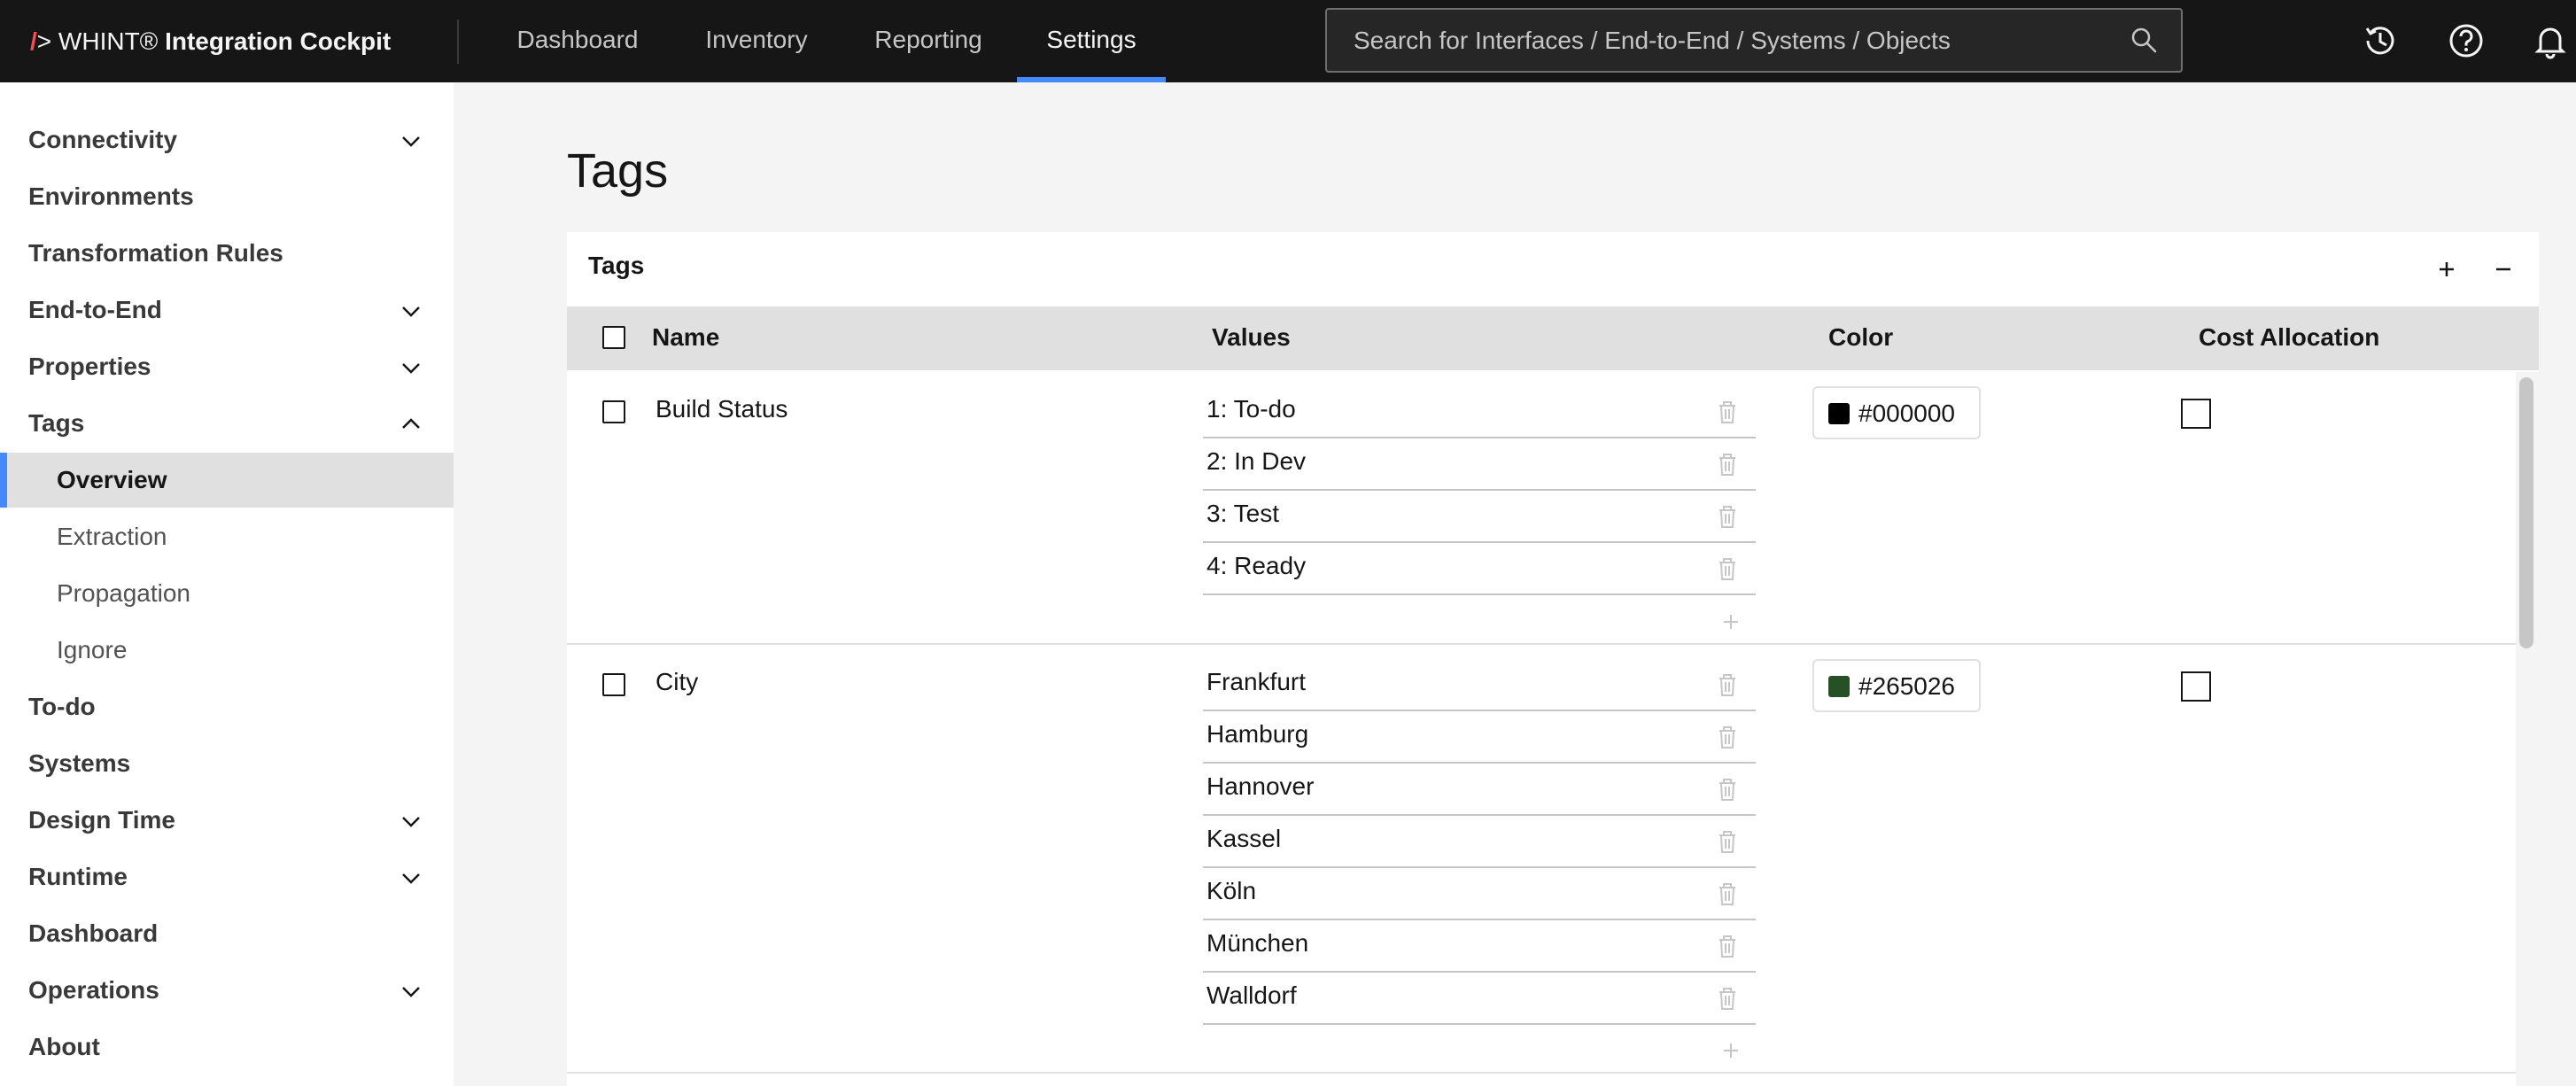  I want to click on help-icon, so click(2466, 40).